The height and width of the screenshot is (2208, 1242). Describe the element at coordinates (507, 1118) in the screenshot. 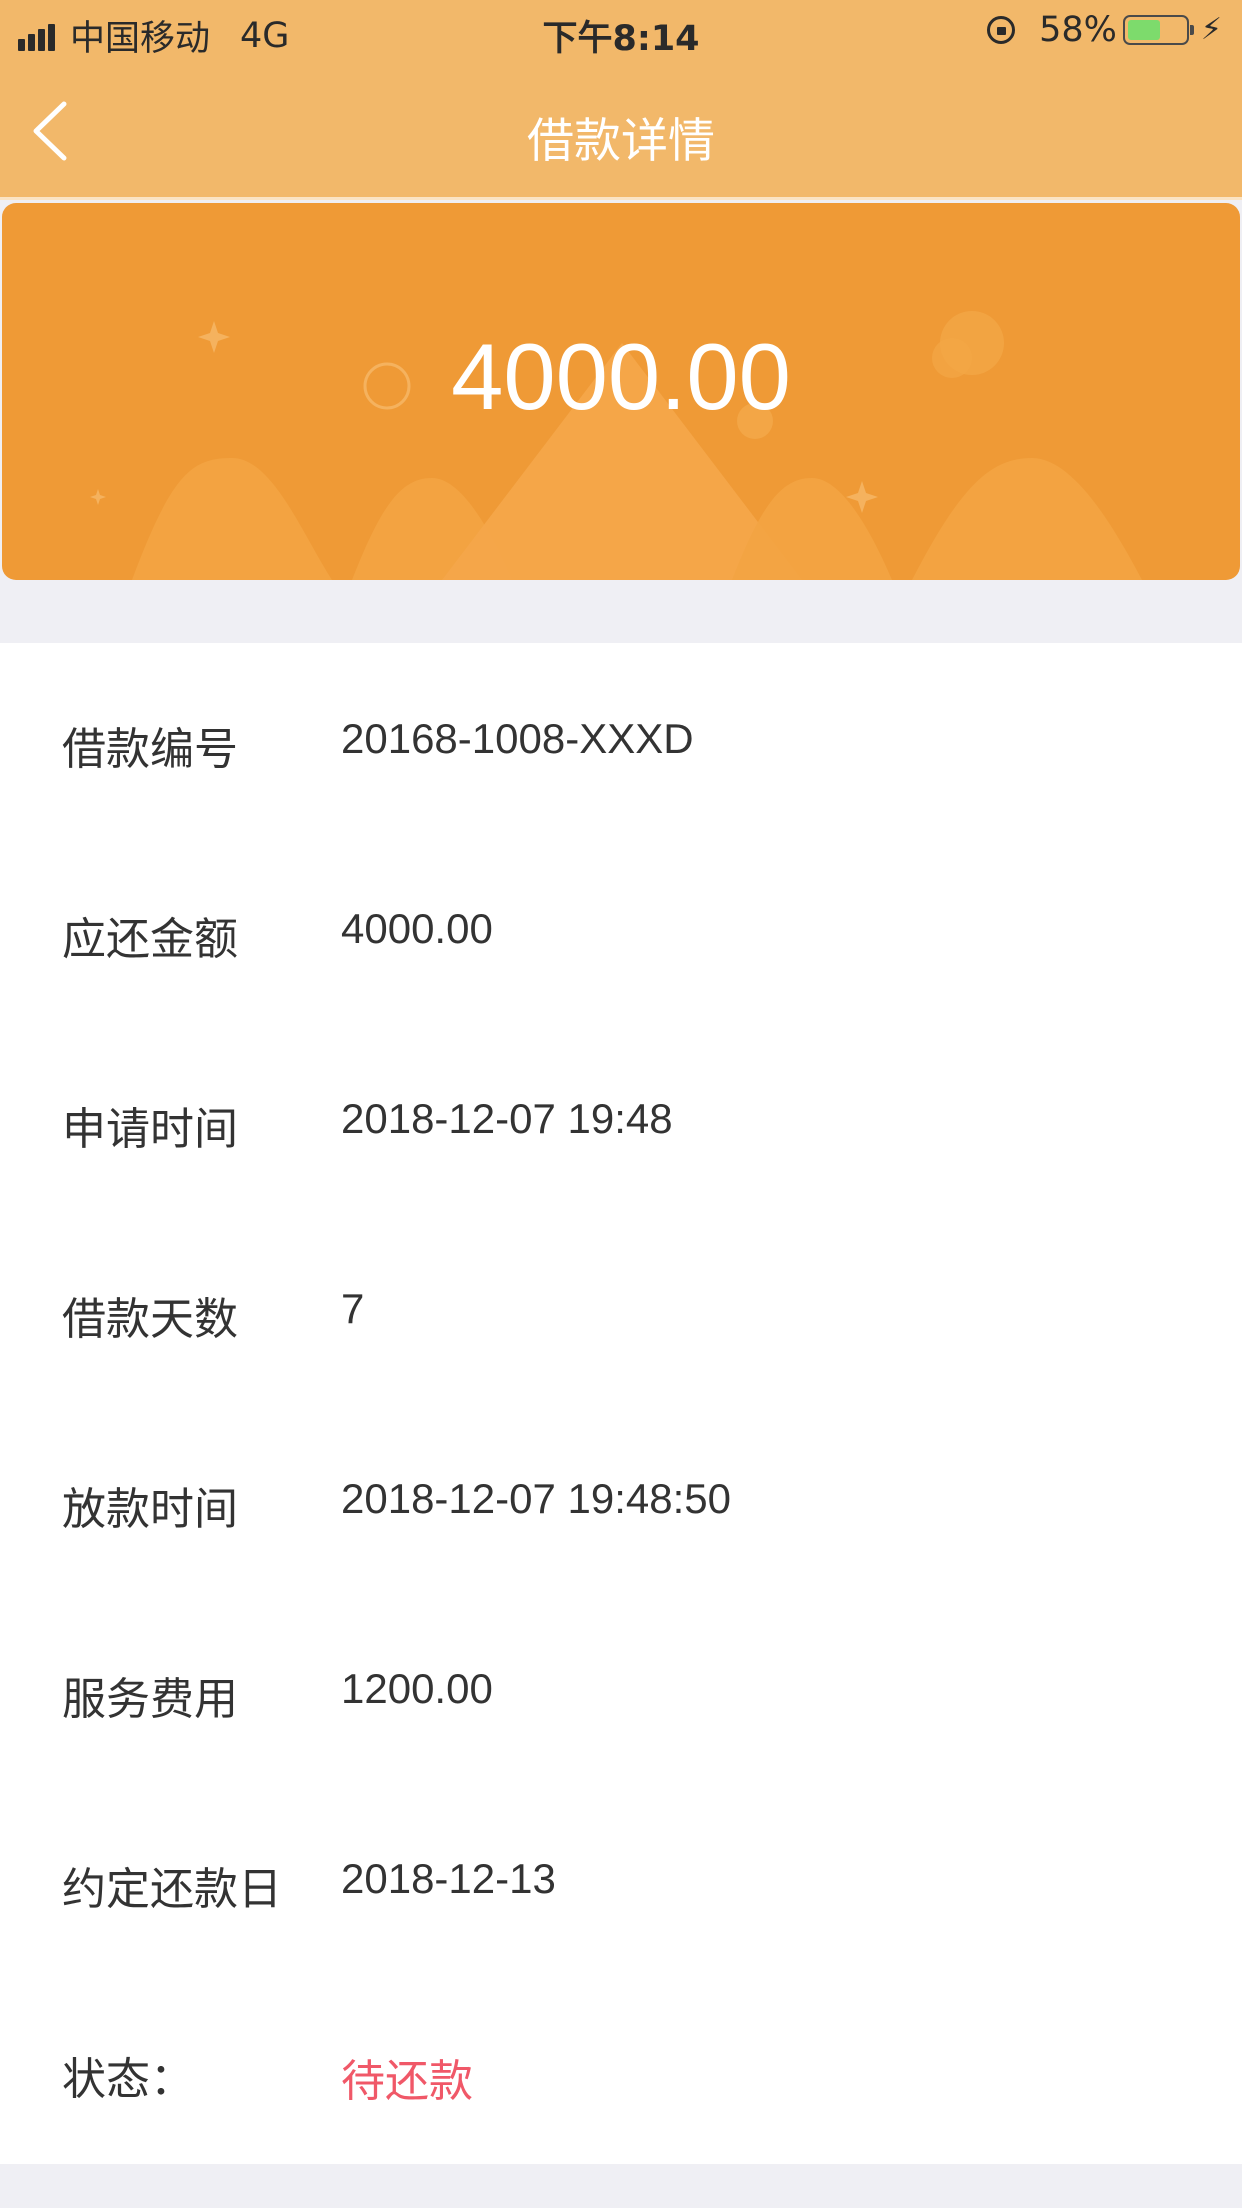

I see `detail-value: 2018-12-07 19:48` at that location.